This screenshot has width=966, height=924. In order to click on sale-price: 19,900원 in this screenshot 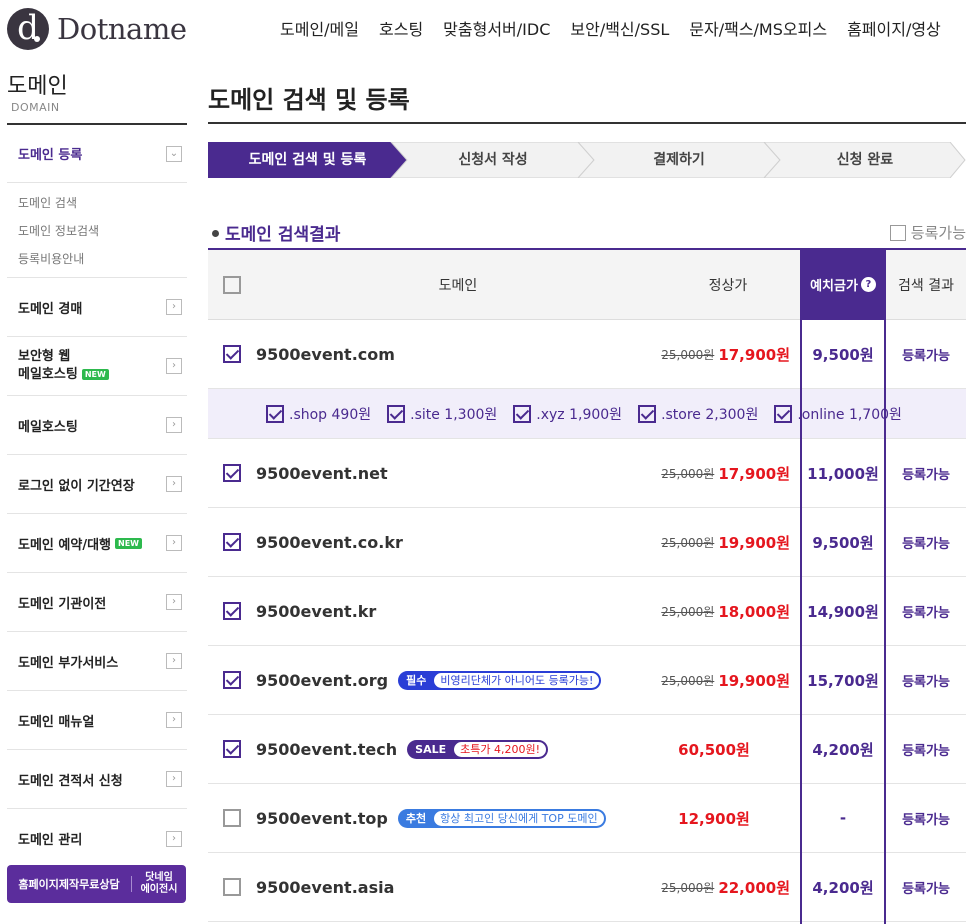, I will do `click(754, 680)`.